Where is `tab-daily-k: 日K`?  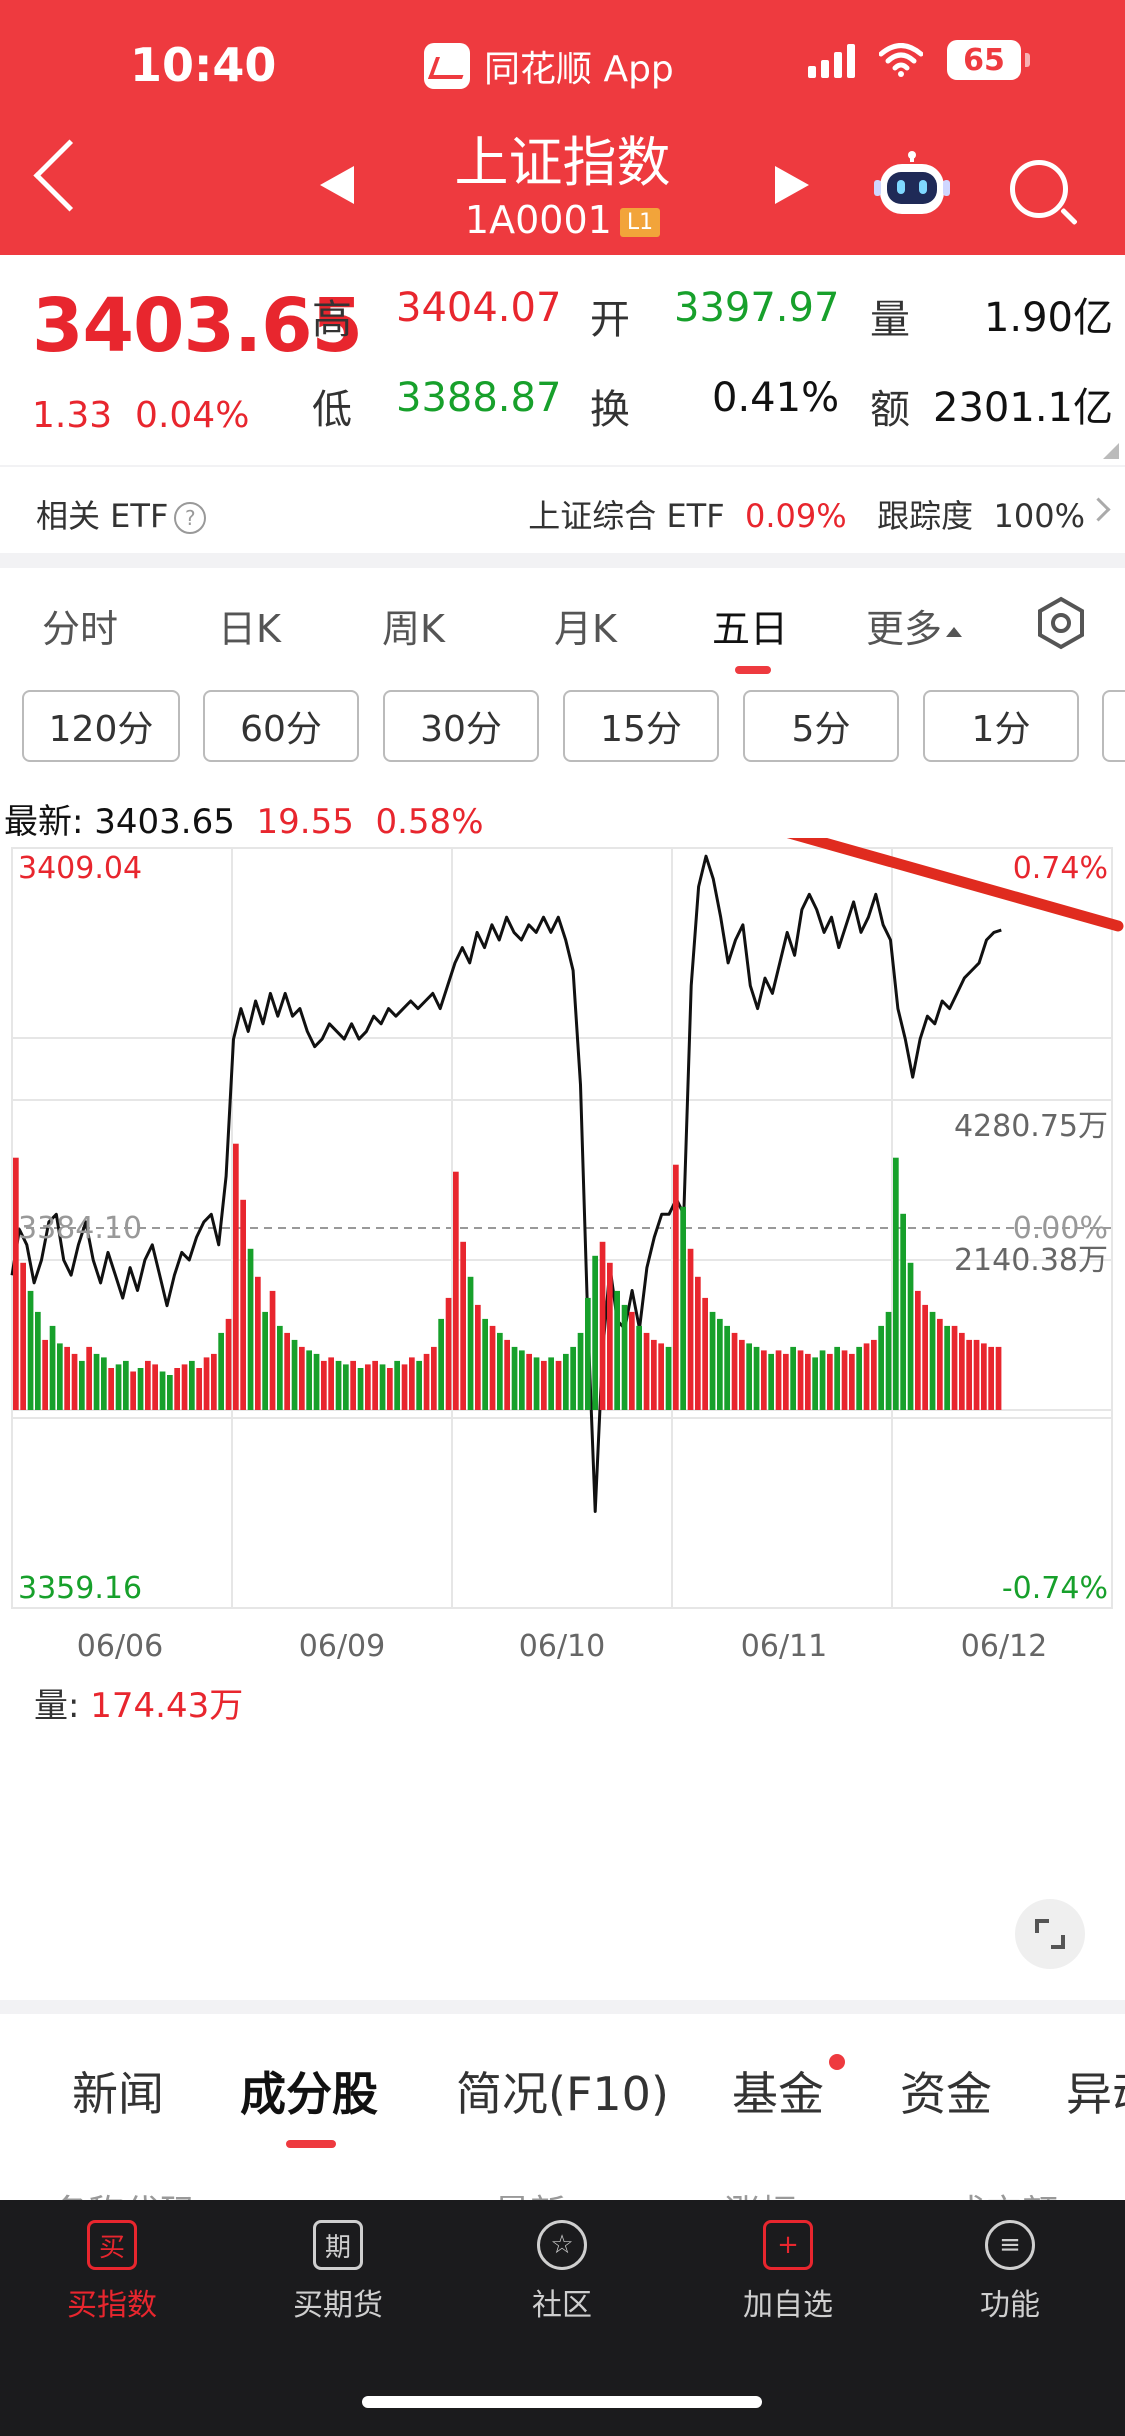 tab-daily-k: 日K is located at coordinates (249, 625).